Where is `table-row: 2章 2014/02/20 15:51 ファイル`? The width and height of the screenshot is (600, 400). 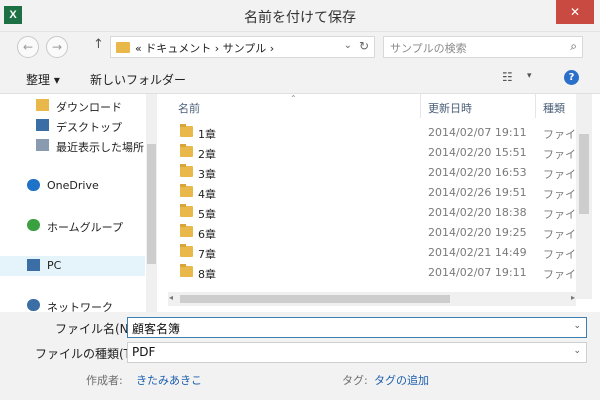 table-row: 2章 2014/02/20 15:51 ファイル is located at coordinates (377, 152).